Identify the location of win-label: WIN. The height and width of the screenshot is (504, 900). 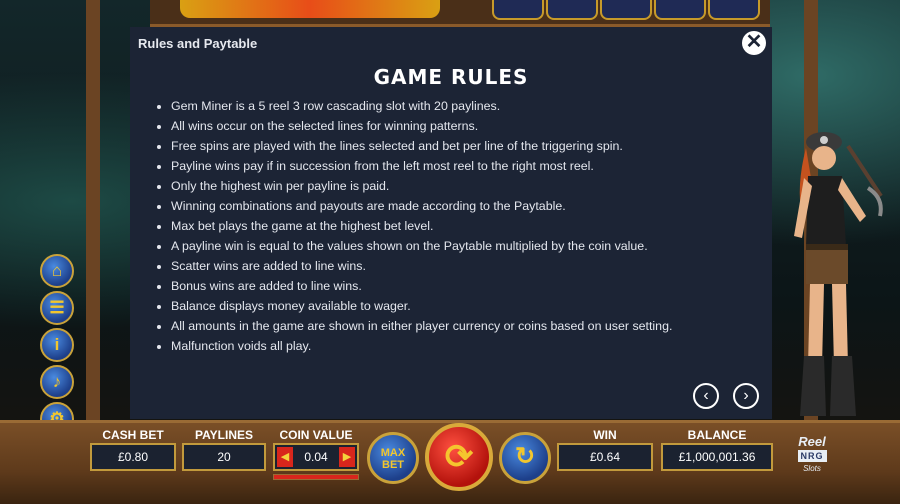
(605, 435).